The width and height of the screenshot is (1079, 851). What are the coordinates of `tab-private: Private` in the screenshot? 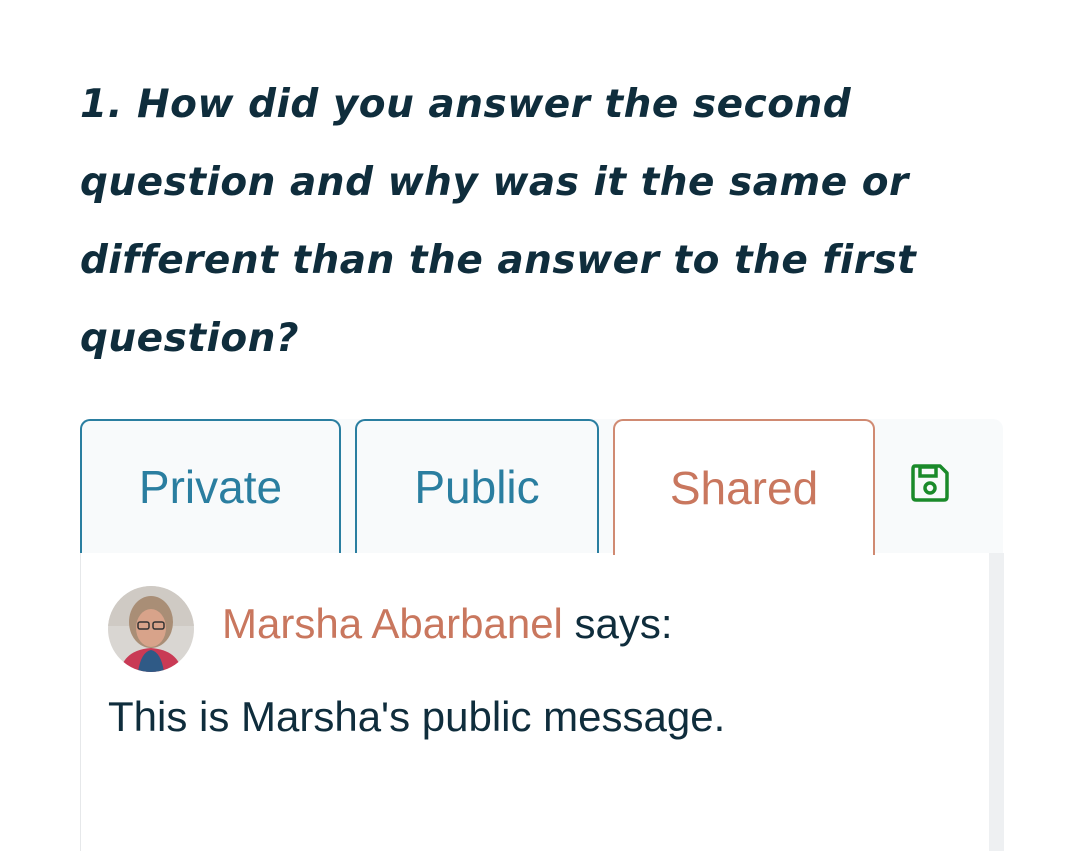 It's located at (210, 486).